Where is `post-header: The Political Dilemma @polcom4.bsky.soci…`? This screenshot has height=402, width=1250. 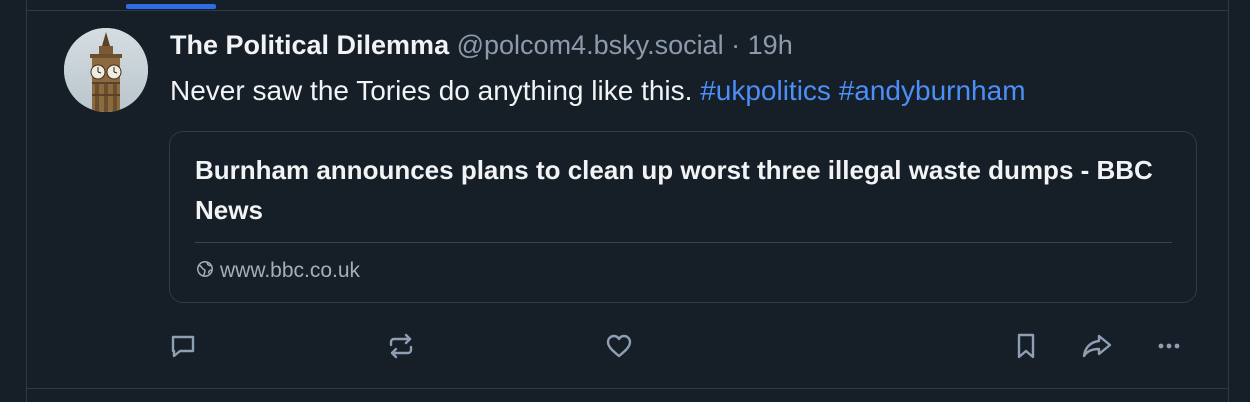 post-header: The Political Dilemma @polcom4.bsky.soci… is located at coordinates (481, 45).